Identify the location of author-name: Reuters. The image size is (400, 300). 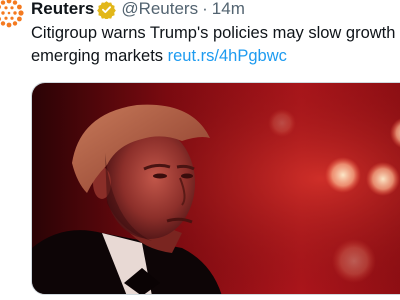
(62, 9).